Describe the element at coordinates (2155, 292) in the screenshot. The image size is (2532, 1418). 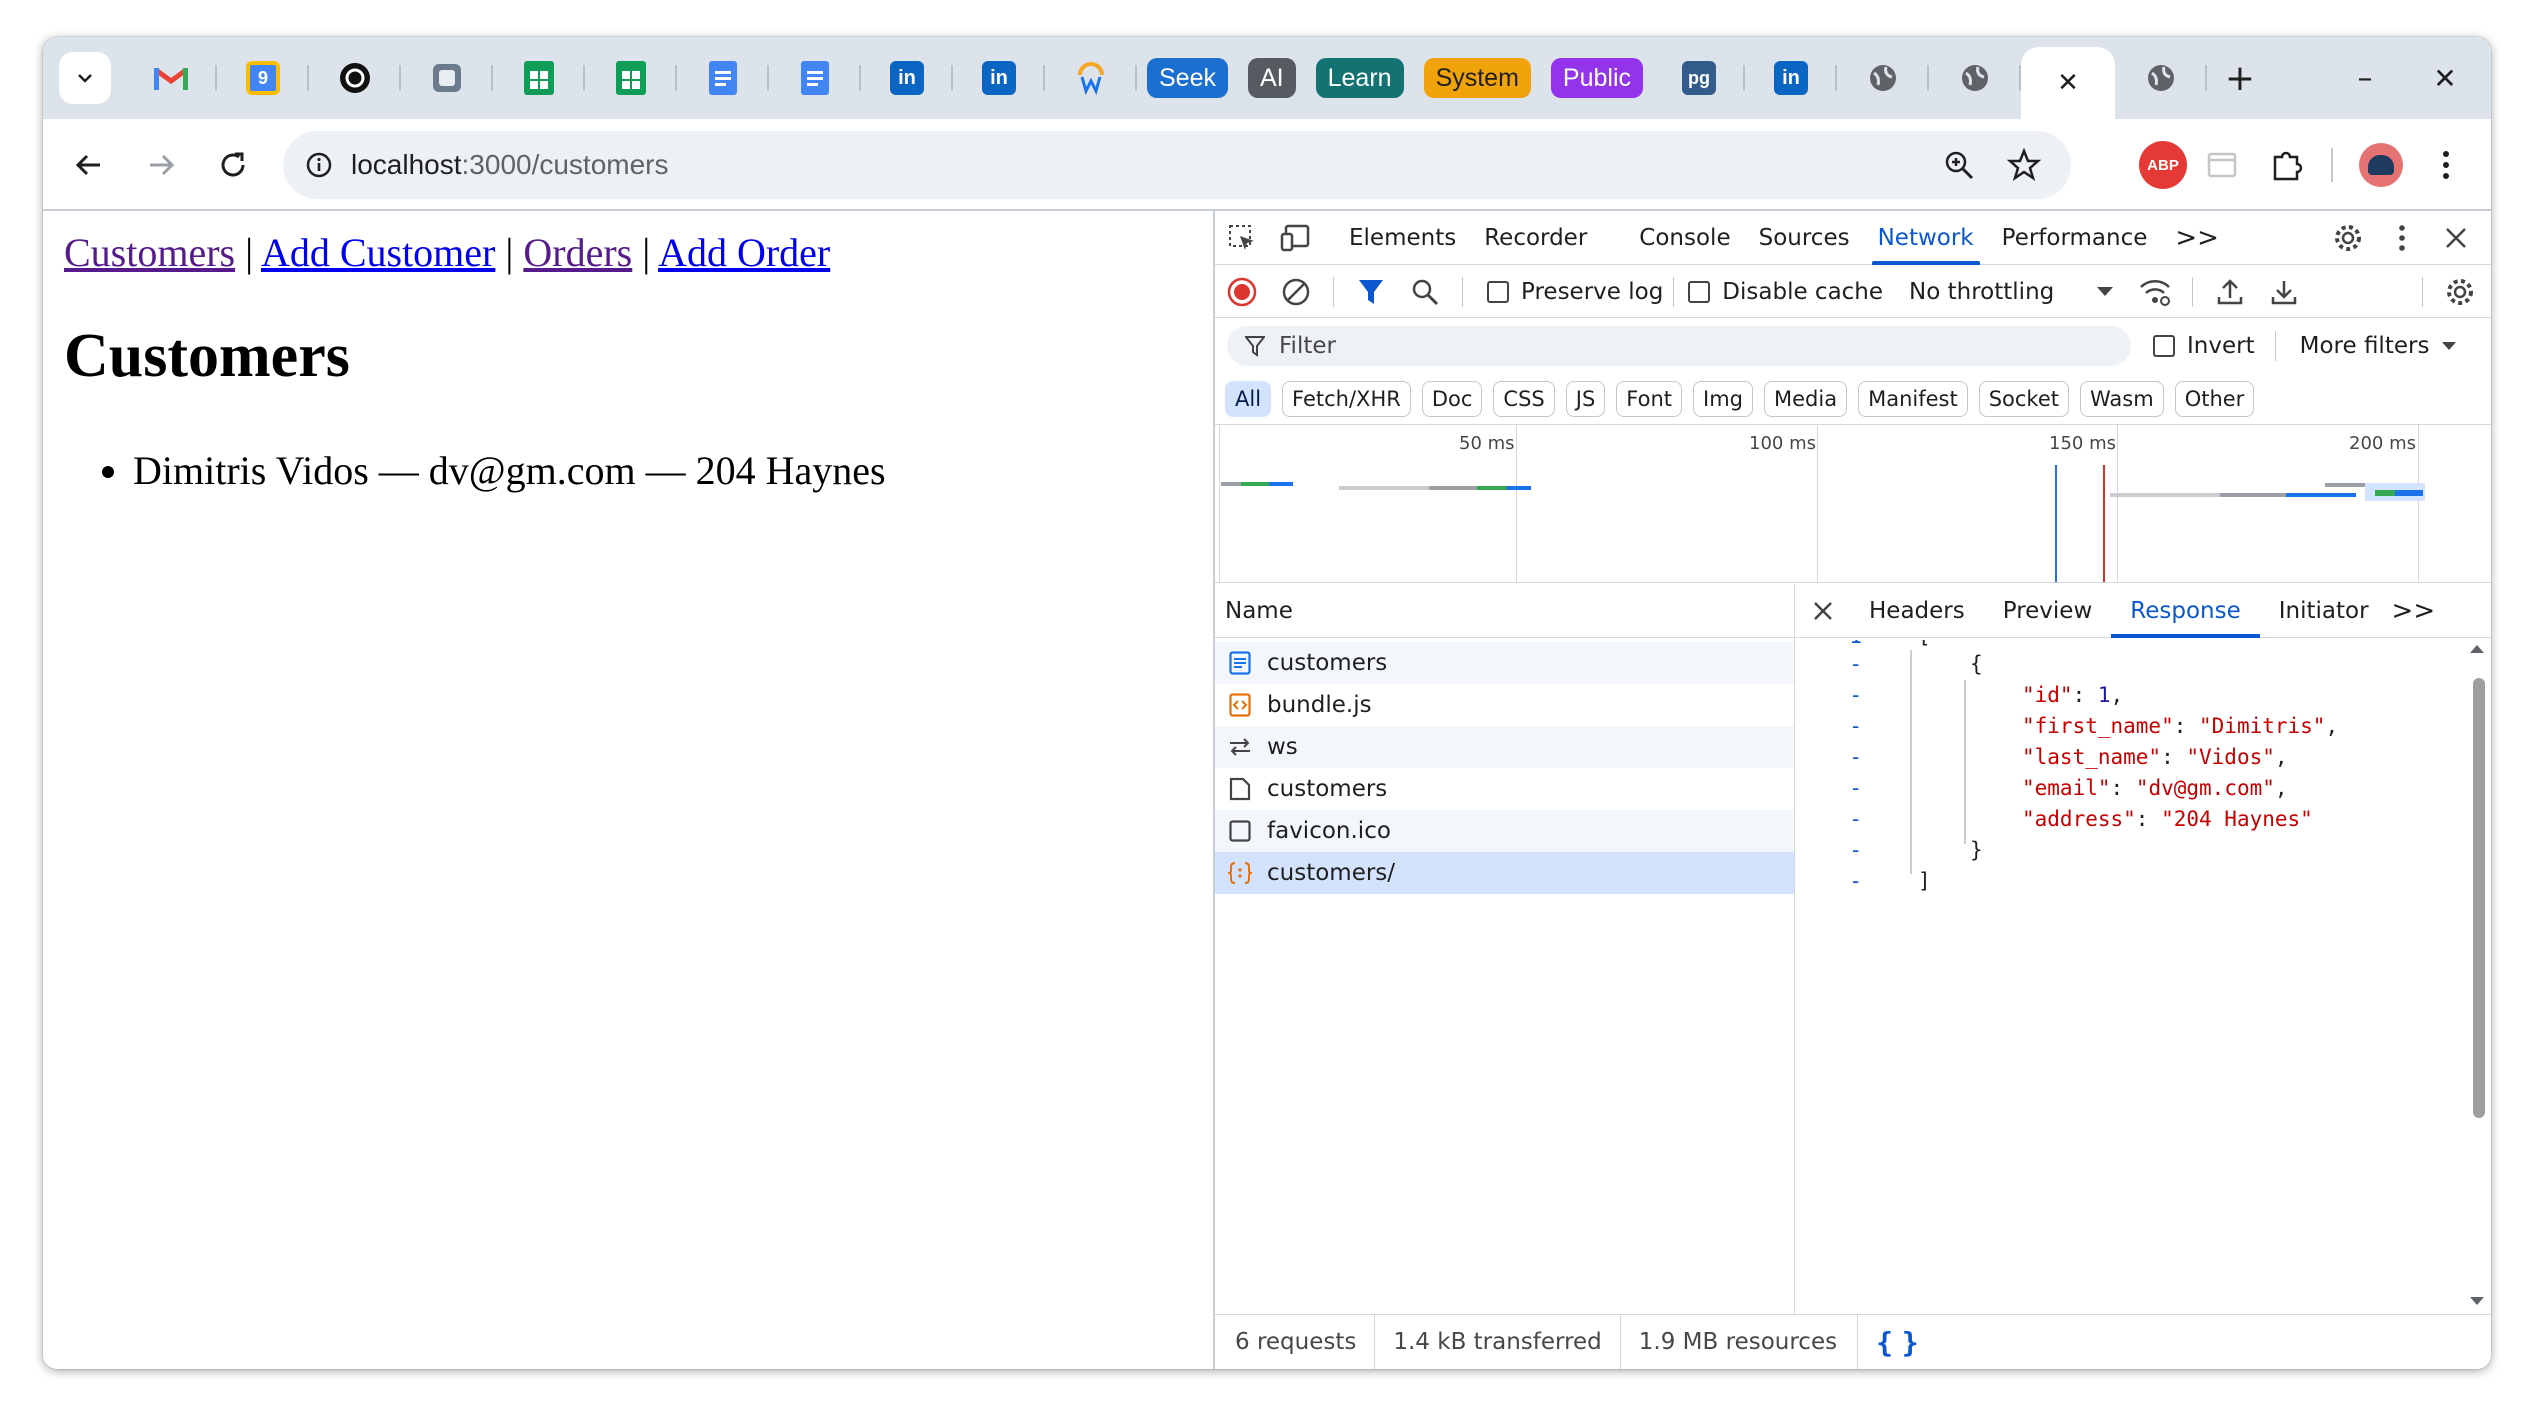
I see `network-conditions-button` at that location.